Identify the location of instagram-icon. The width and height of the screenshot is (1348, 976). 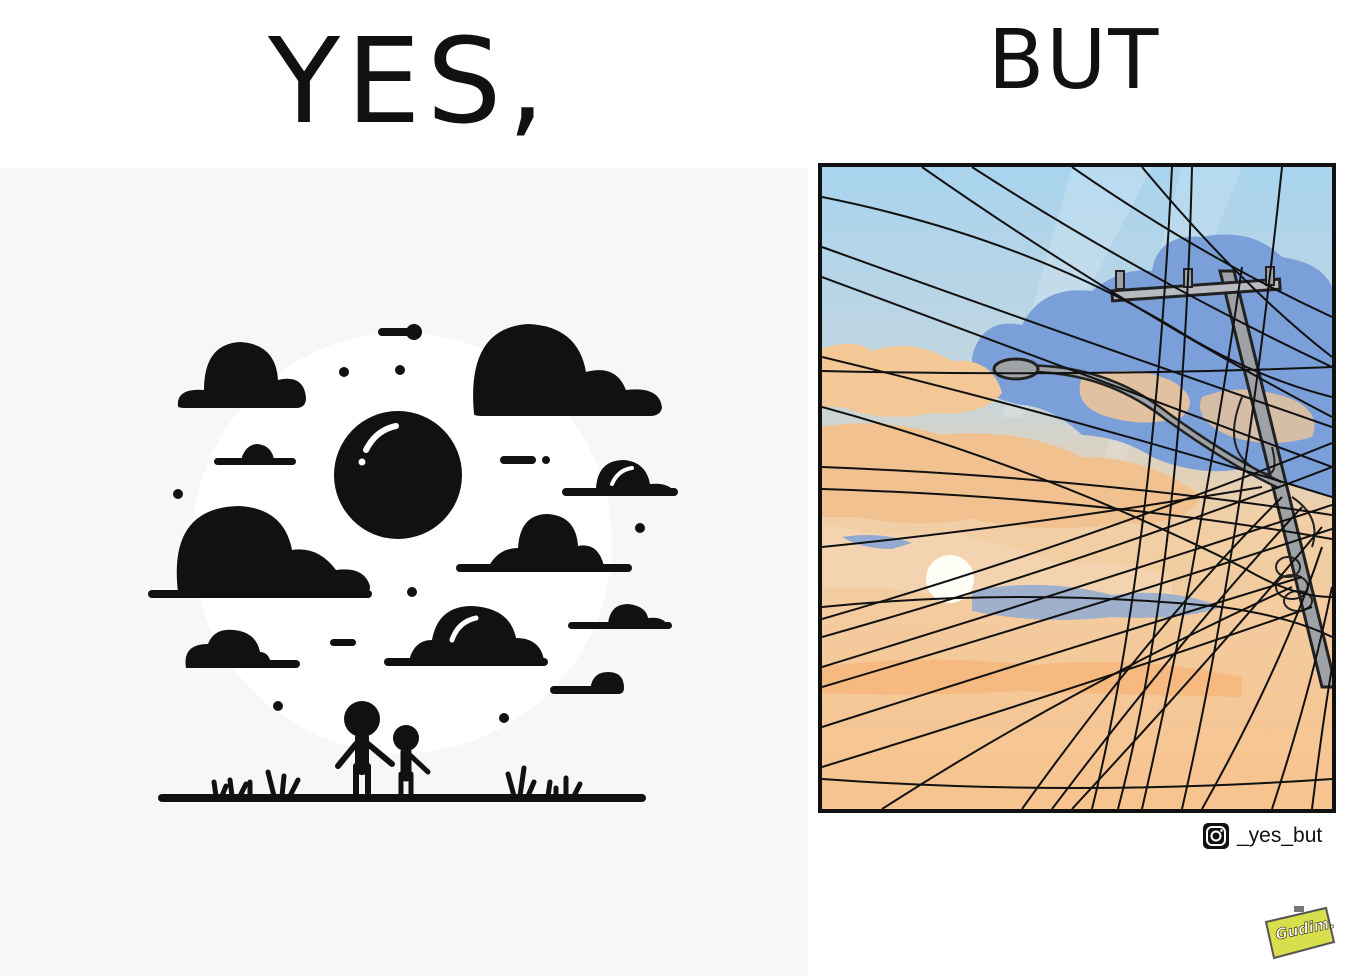
(1216, 836).